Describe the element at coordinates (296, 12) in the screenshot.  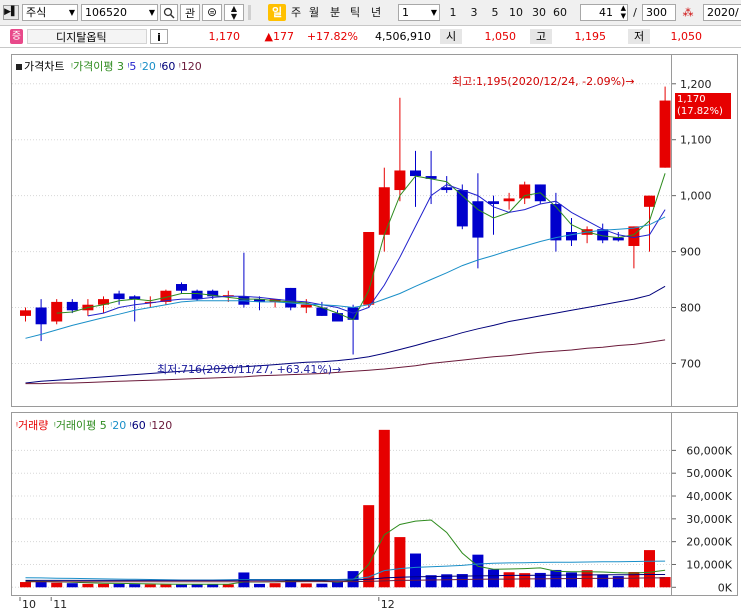
I see `period-week-button: 주` at that location.